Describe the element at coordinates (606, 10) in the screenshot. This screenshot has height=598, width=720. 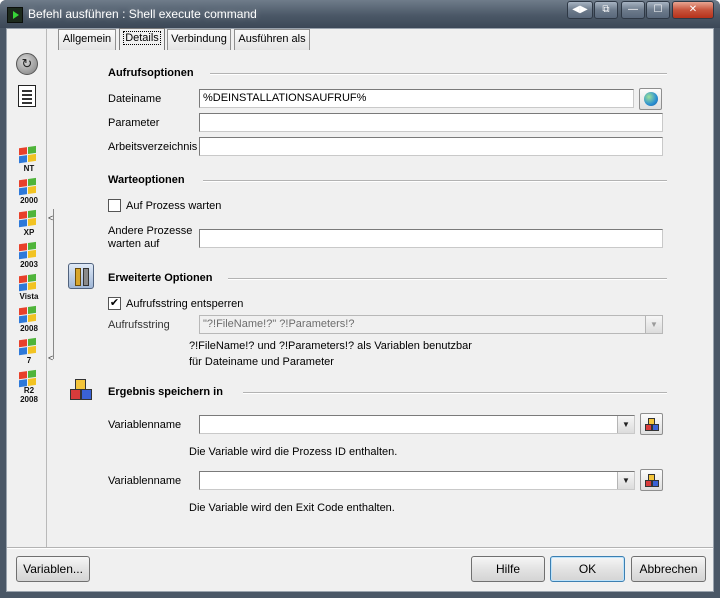
I see `copy-window-button: ⧉` at that location.